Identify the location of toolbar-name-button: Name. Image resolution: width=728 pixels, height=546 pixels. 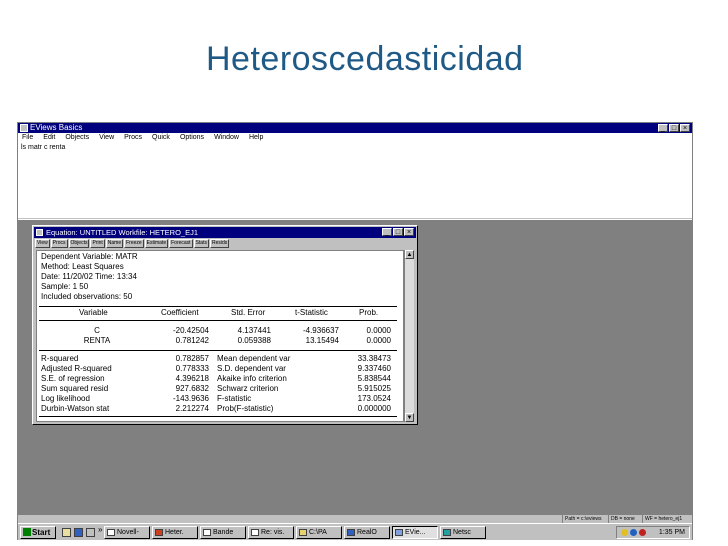
(114, 243).